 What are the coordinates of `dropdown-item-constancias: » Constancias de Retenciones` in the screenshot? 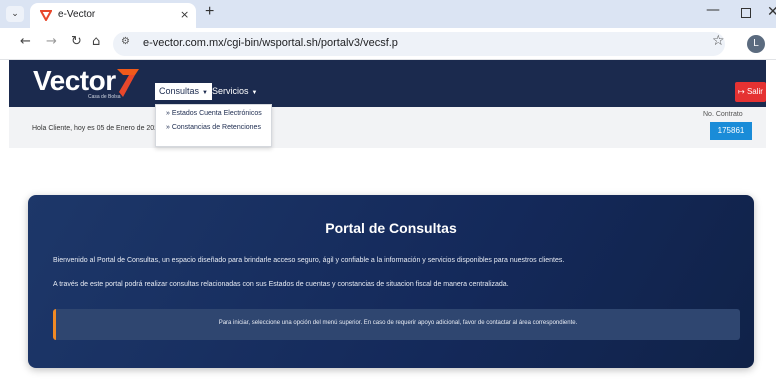 It's located at (213, 127).